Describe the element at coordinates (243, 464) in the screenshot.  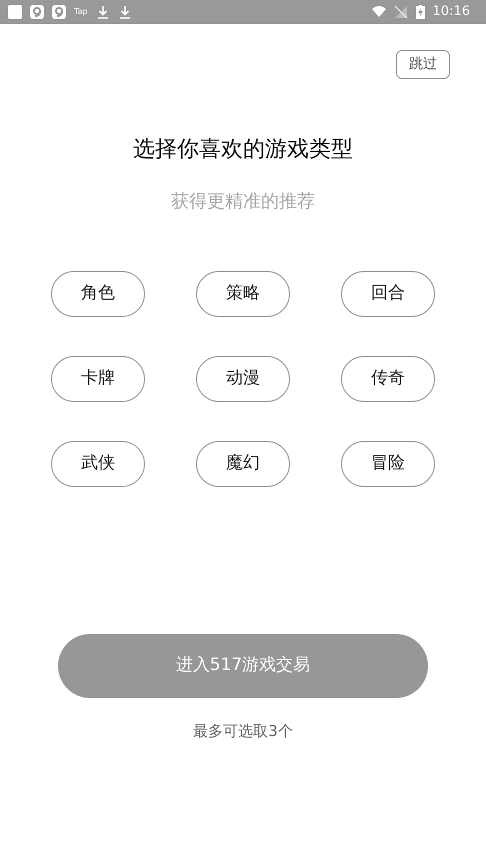
I see `genre-tag: 魔幻` at that location.